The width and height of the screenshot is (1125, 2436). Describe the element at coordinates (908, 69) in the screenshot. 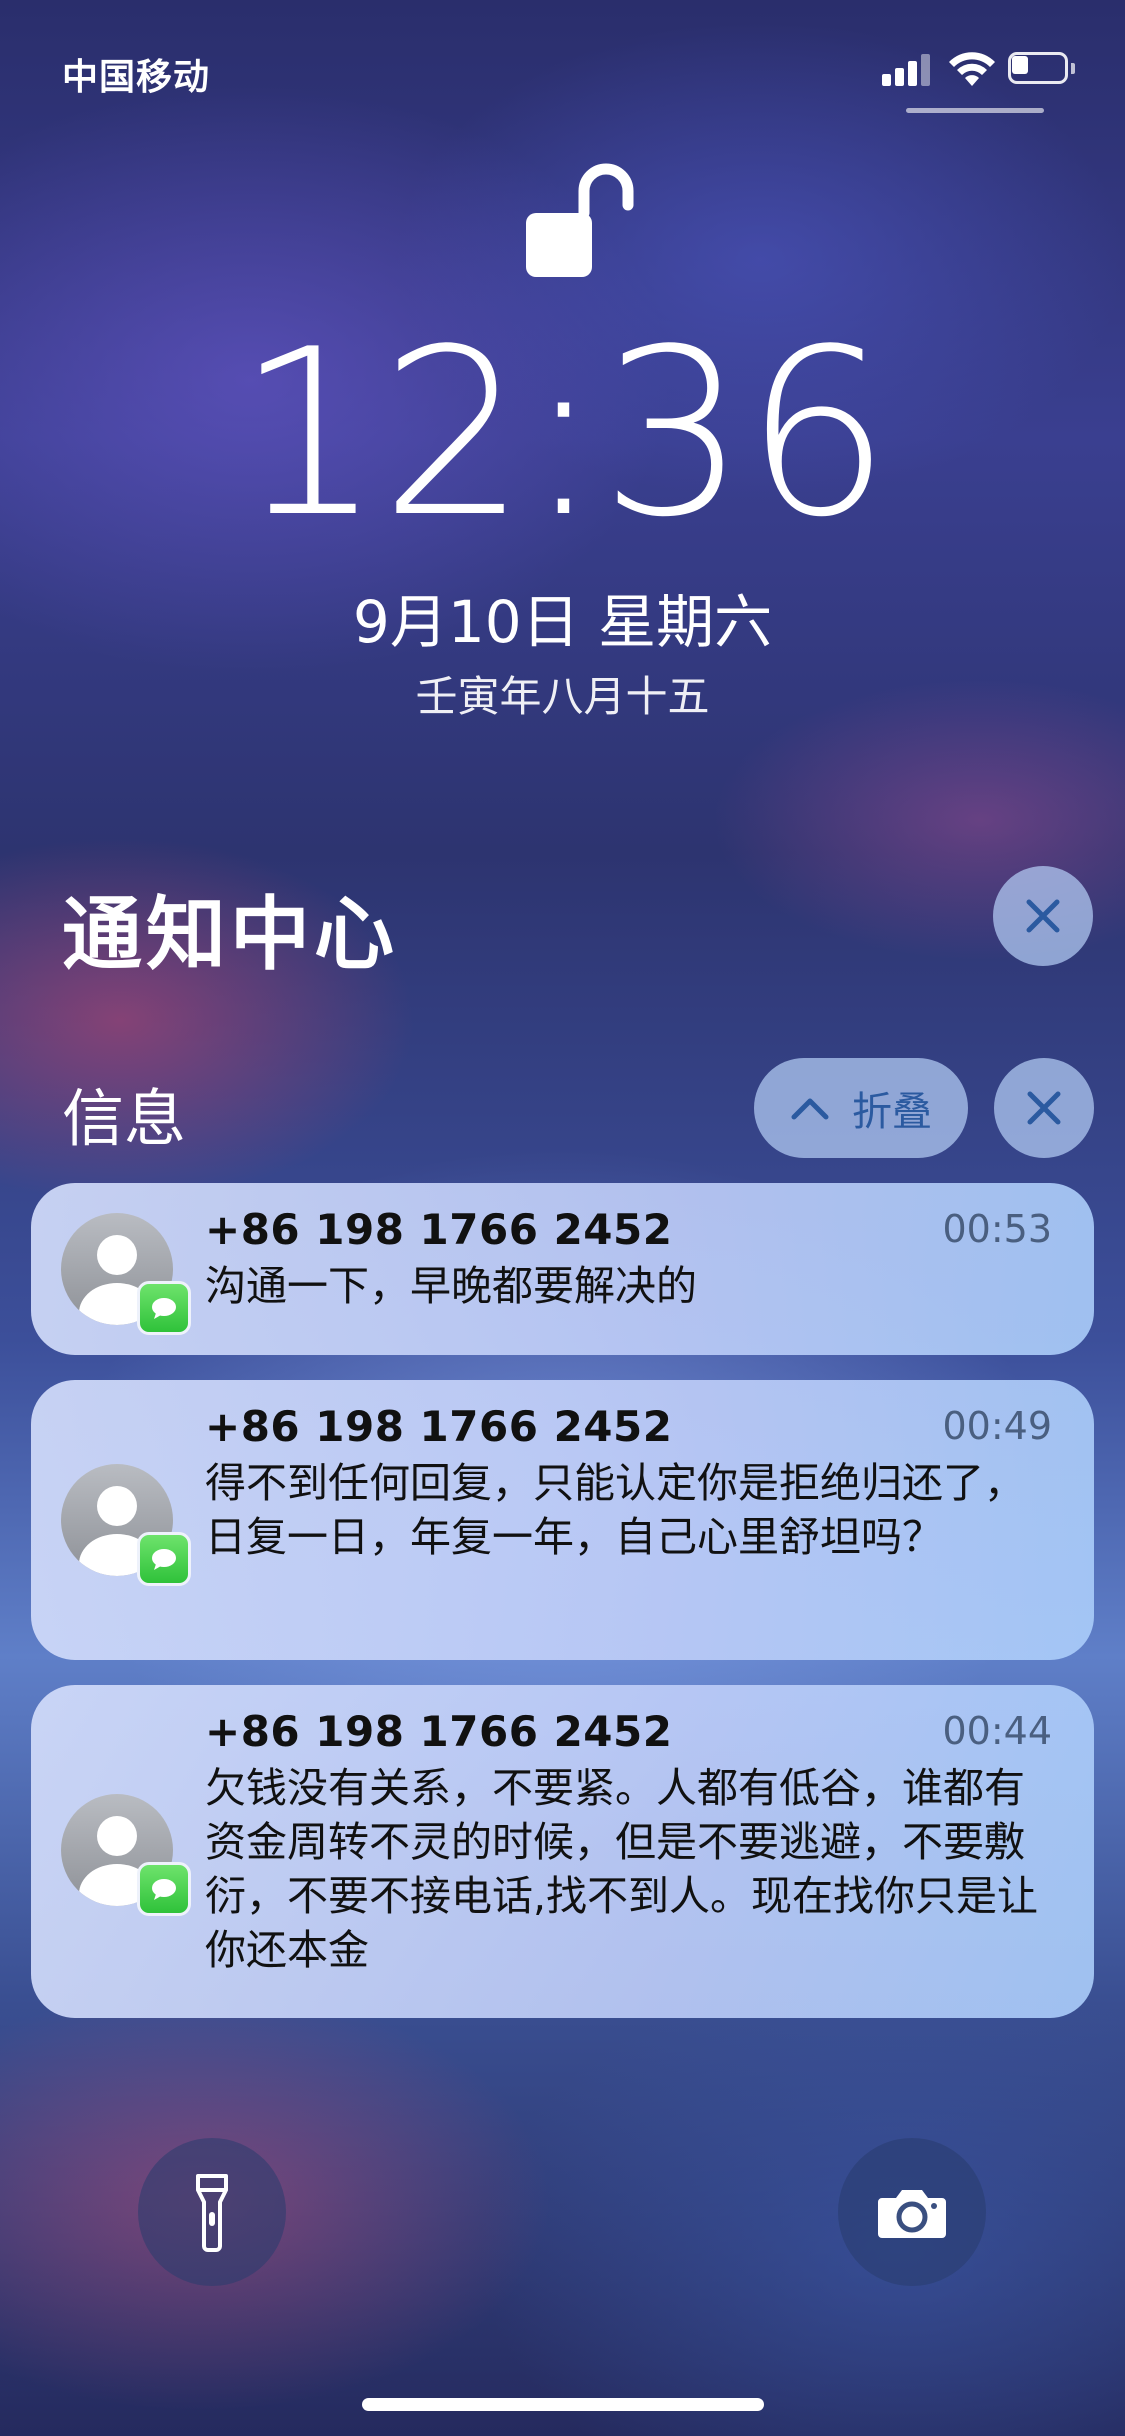

I see `cellular-signal-icon` at that location.